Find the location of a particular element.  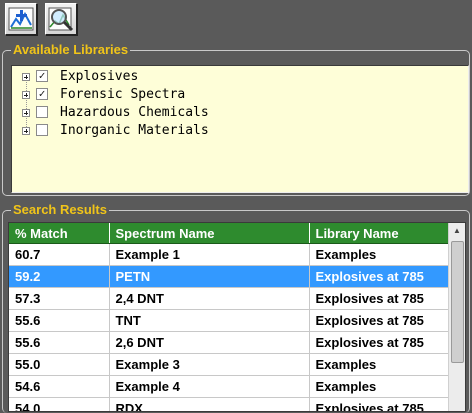

table-row: 60.7 Example 1 Examples is located at coordinates (229, 254).